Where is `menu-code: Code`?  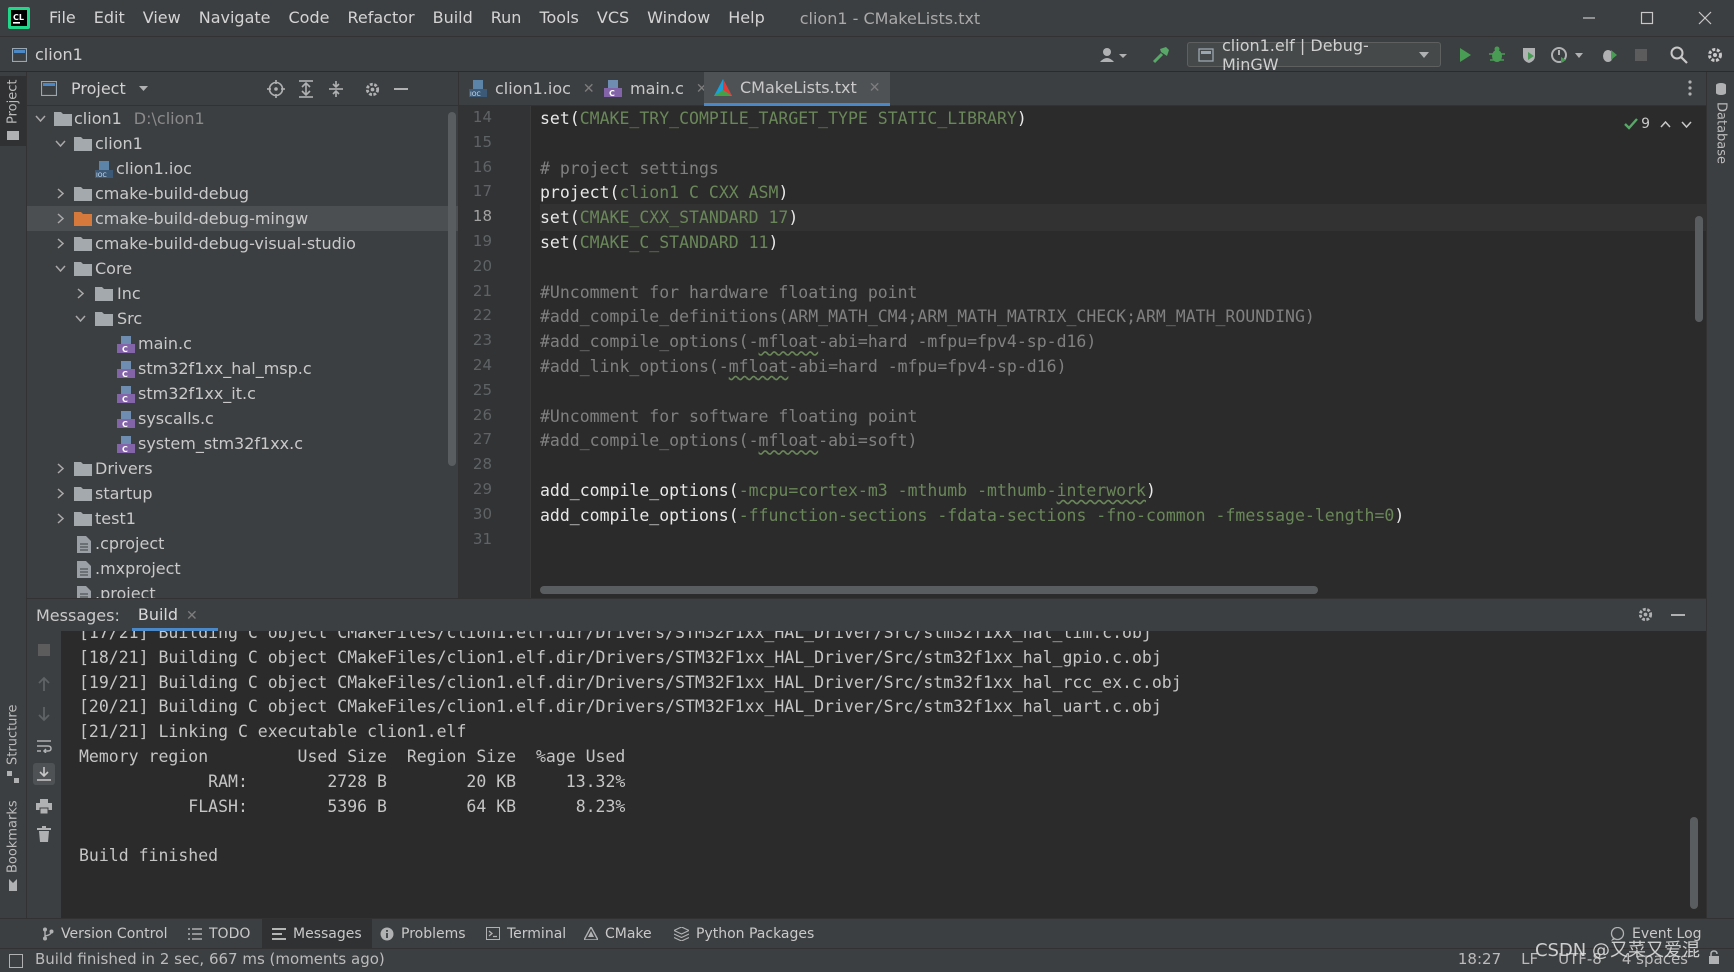 menu-code: Code is located at coordinates (309, 18).